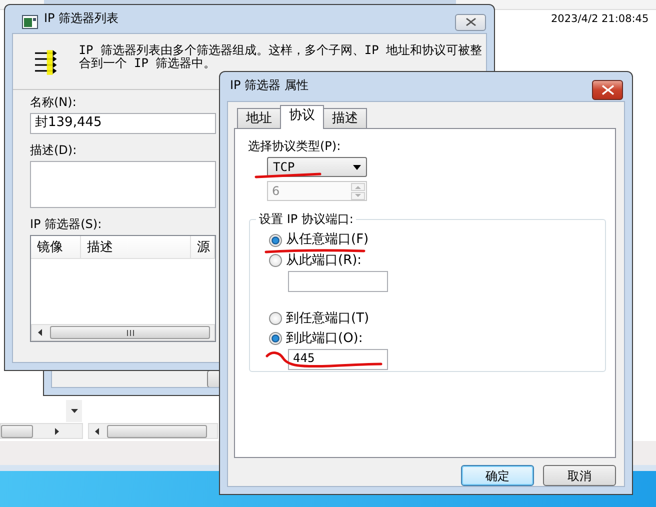 The image size is (656, 507). Describe the element at coordinates (317, 167) in the screenshot. I see `protocol-dropdown: TCP` at that location.